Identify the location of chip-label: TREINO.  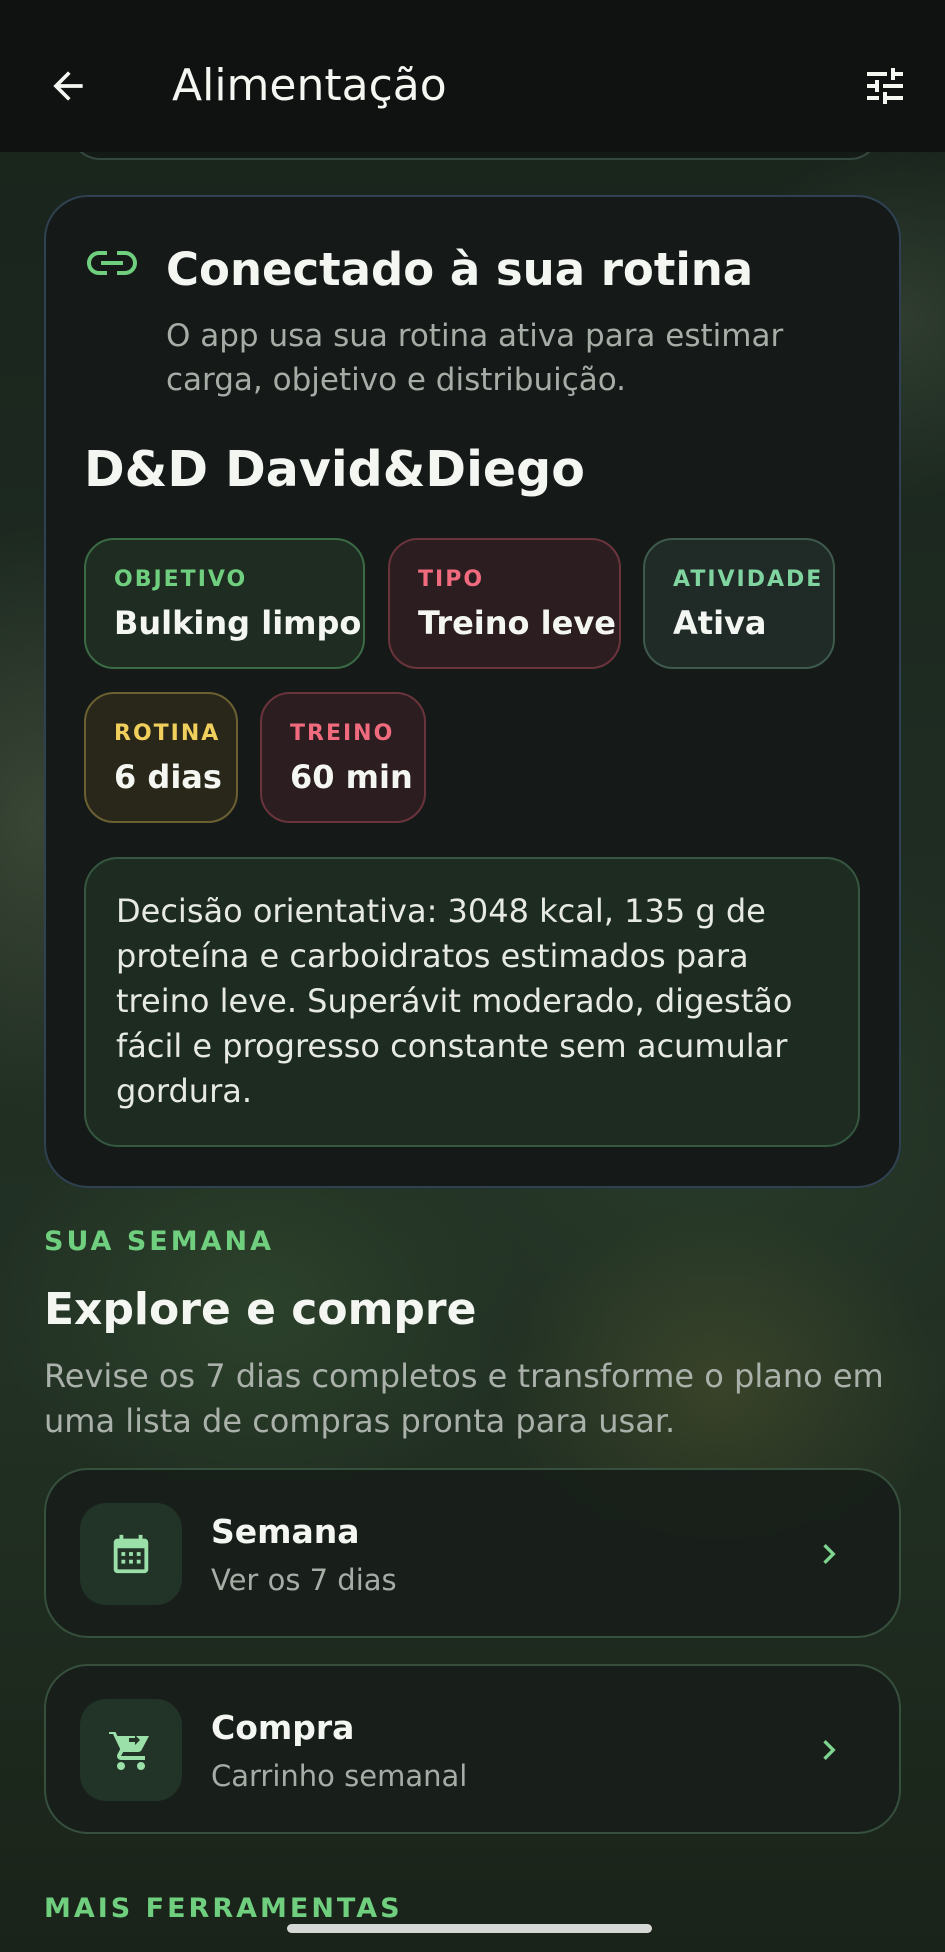
(342, 733).